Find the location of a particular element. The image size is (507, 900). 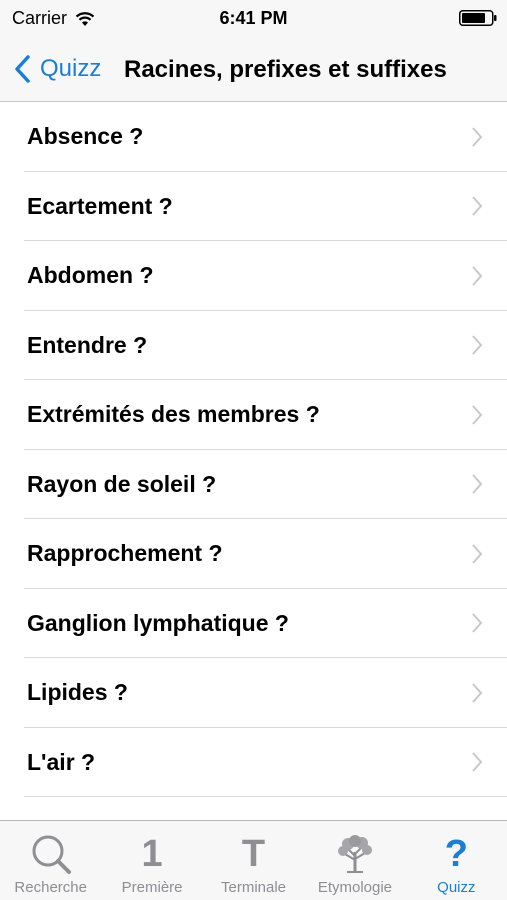

navigation-bar: Quizz Racines, prefixes et suffixes is located at coordinates (253, 69).